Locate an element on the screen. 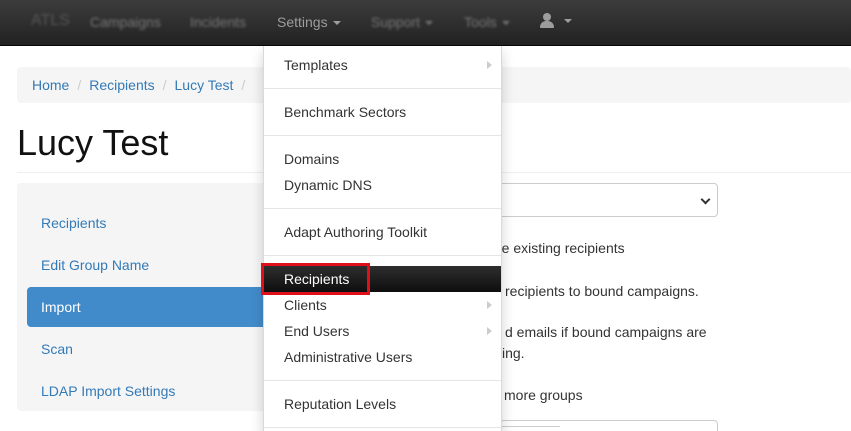 This screenshot has width=851, height=431. chevron-down-icon is located at coordinates (705, 199).